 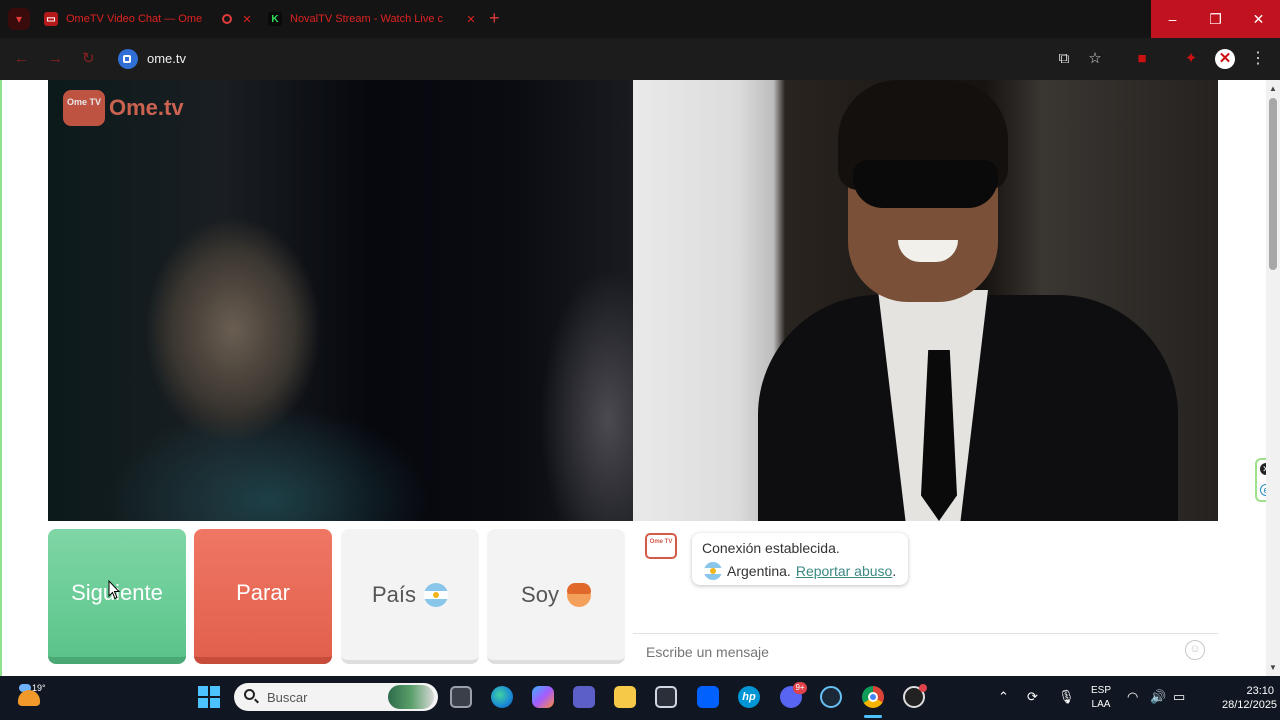 What do you see at coordinates (166, 58) in the screenshot?
I see `url-text: ome.tv` at bounding box center [166, 58].